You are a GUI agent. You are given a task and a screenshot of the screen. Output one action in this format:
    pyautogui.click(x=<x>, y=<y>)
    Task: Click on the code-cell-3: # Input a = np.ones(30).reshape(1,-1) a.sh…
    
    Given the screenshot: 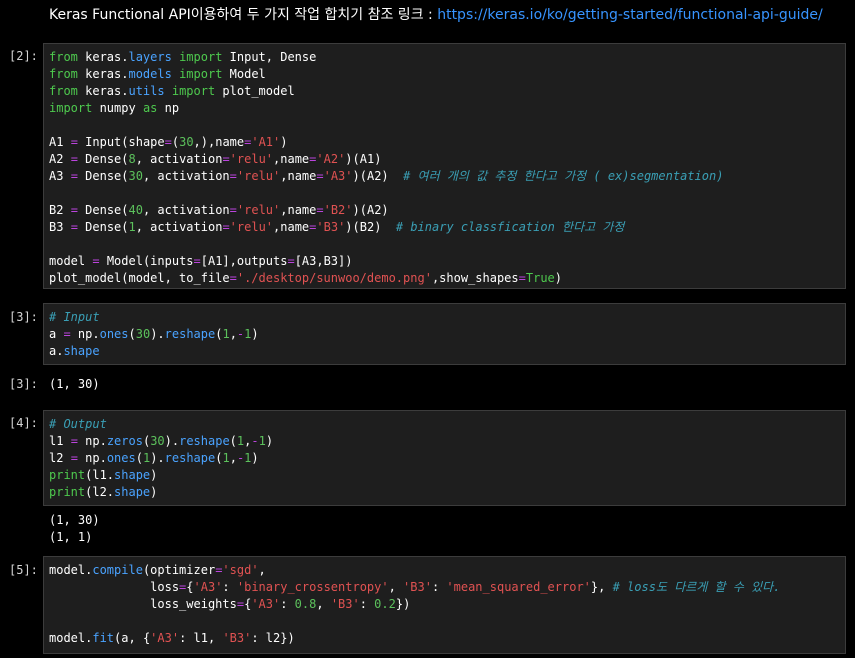 What is the action you would take?
    pyautogui.click(x=444, y=334)
    